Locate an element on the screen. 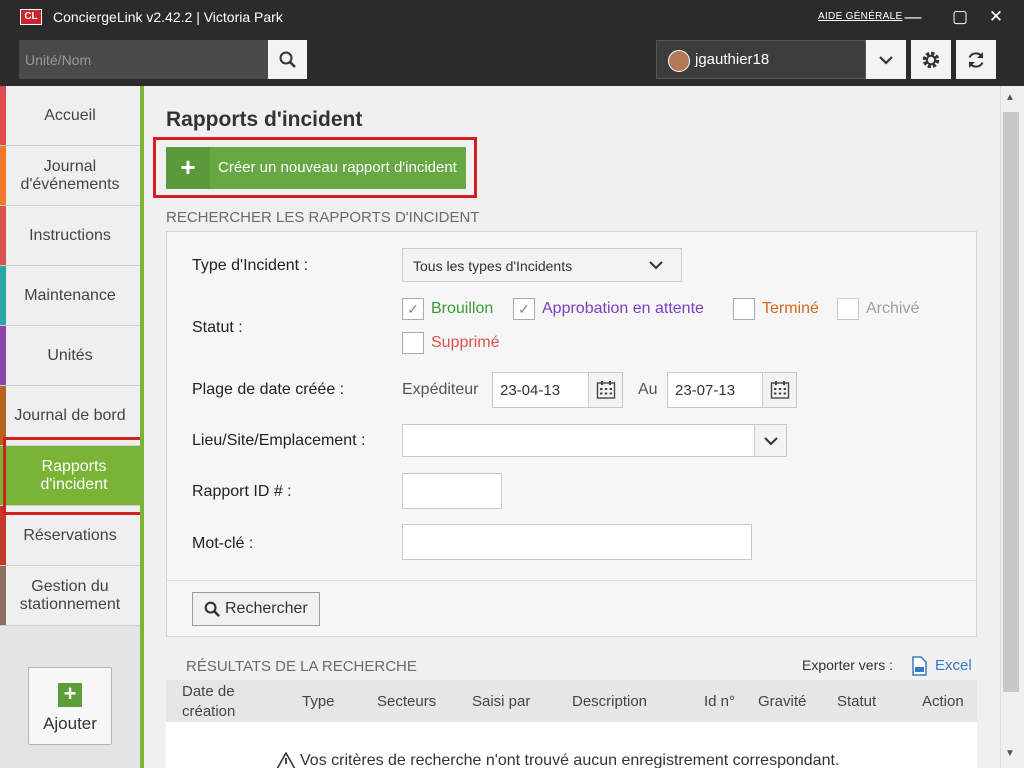  incident-type-select: Tous les types d'Incidents is located at coordinates (542, 265).